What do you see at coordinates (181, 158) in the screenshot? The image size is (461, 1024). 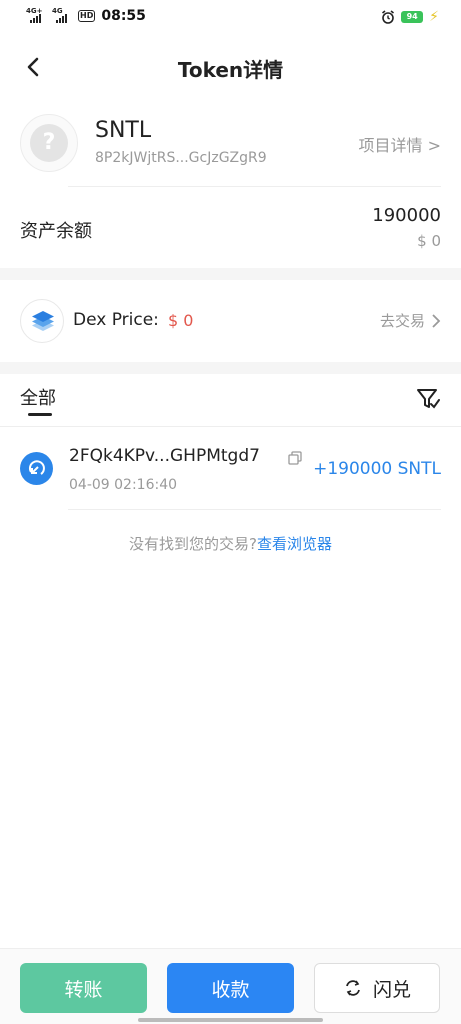 I see `token-address: 8P2kJWjtRS...GcJzGZgR9` at bounding box center [181, 158].